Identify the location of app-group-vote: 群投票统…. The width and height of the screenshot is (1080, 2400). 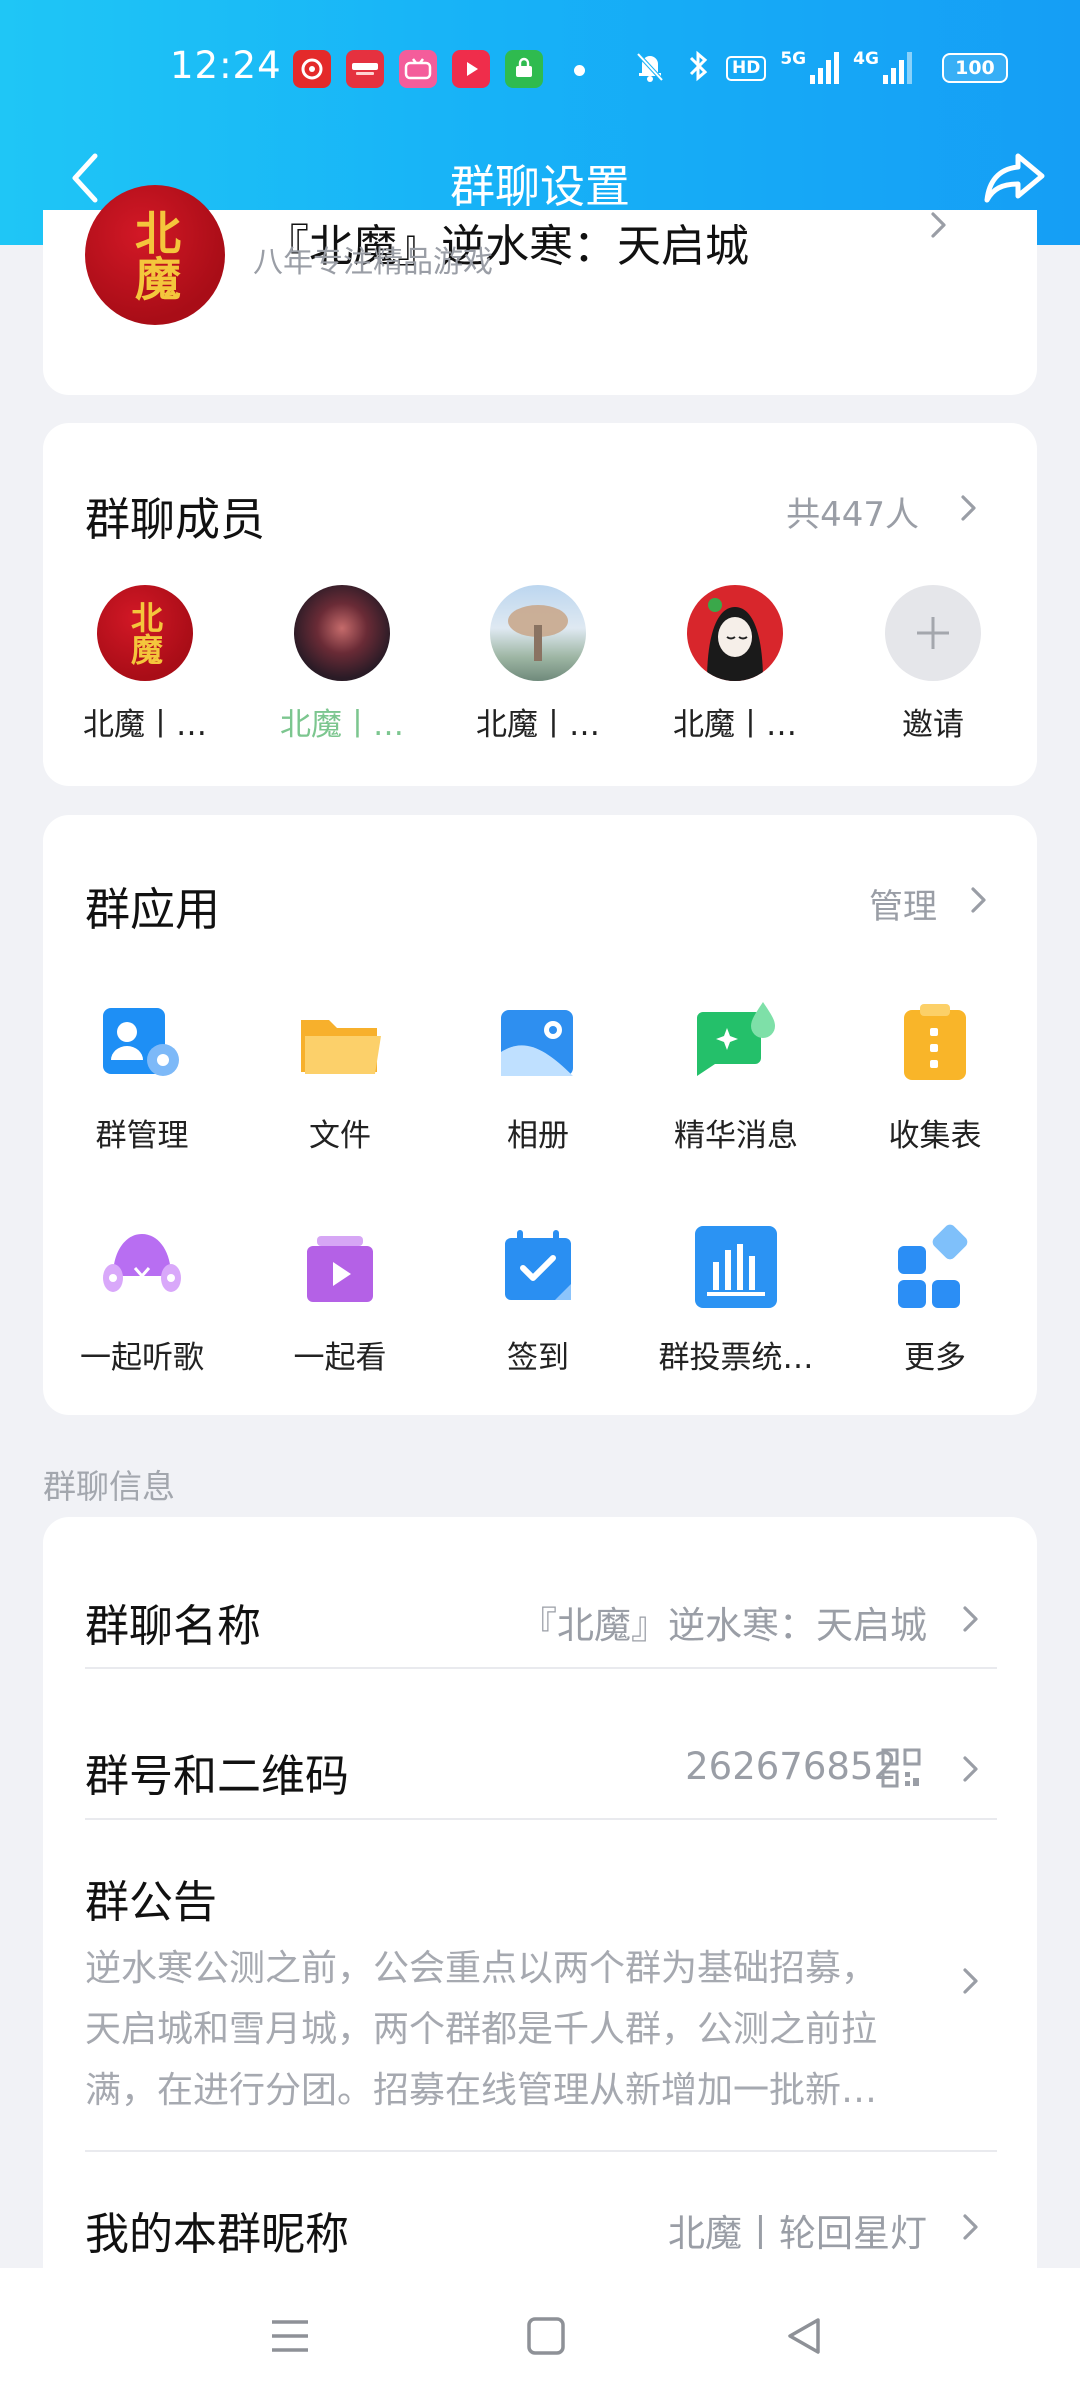
(736, 1299).